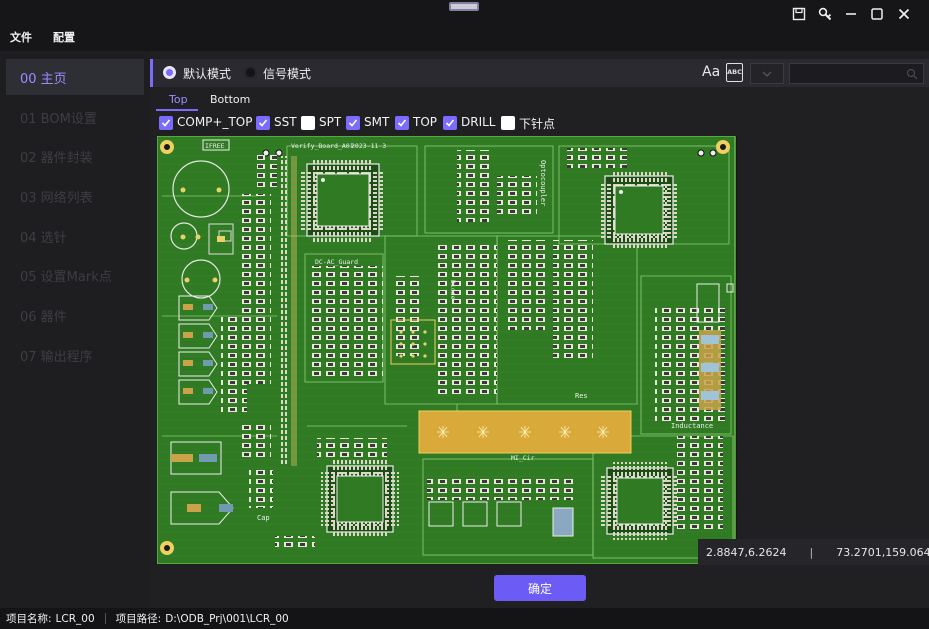 This screenshot has height=629, width=929. I want to click on coordinate-readout: 2.8847,6.2624 | 73.2701,159.0649, so click(813, 552).